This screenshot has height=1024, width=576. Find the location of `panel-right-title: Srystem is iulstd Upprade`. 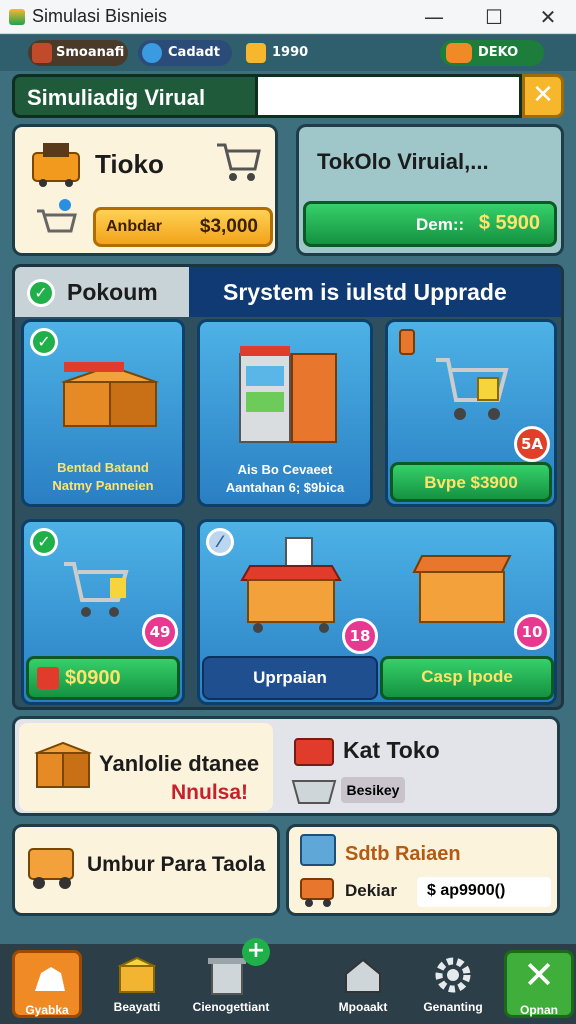

panel-right-title: Srystem is iulstd Upprade is located at coordinates (375, 292).